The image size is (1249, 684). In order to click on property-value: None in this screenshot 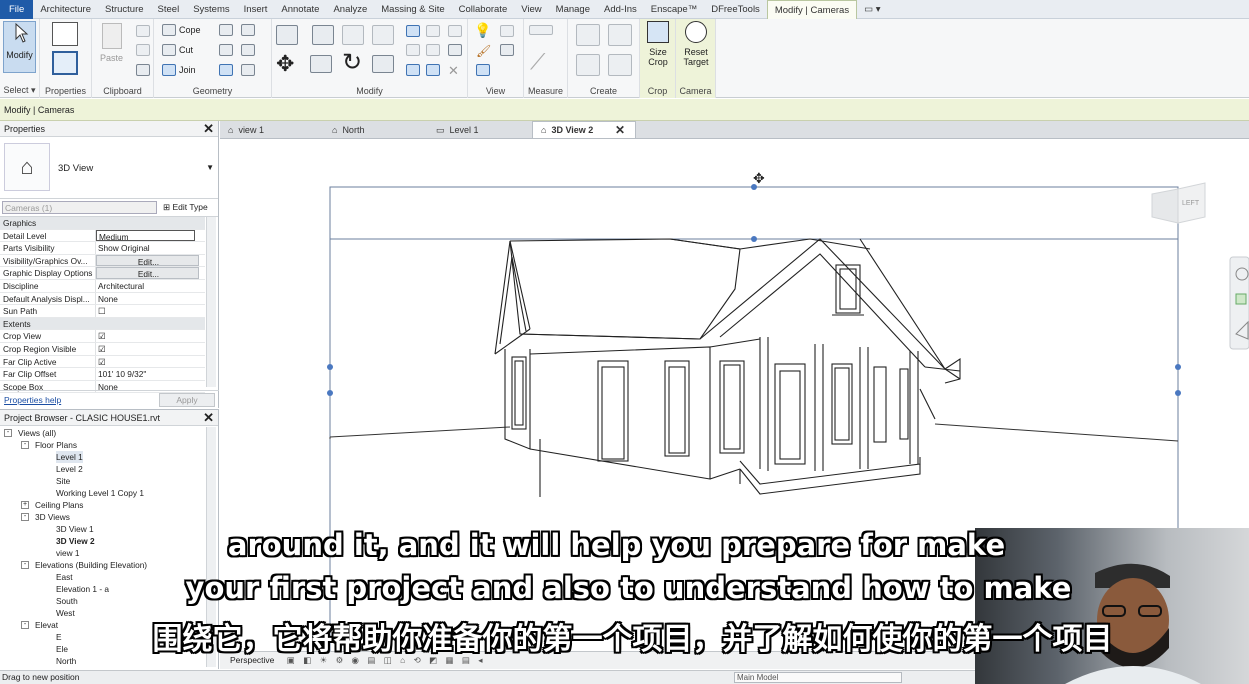, I will do `click(150, 299)`.